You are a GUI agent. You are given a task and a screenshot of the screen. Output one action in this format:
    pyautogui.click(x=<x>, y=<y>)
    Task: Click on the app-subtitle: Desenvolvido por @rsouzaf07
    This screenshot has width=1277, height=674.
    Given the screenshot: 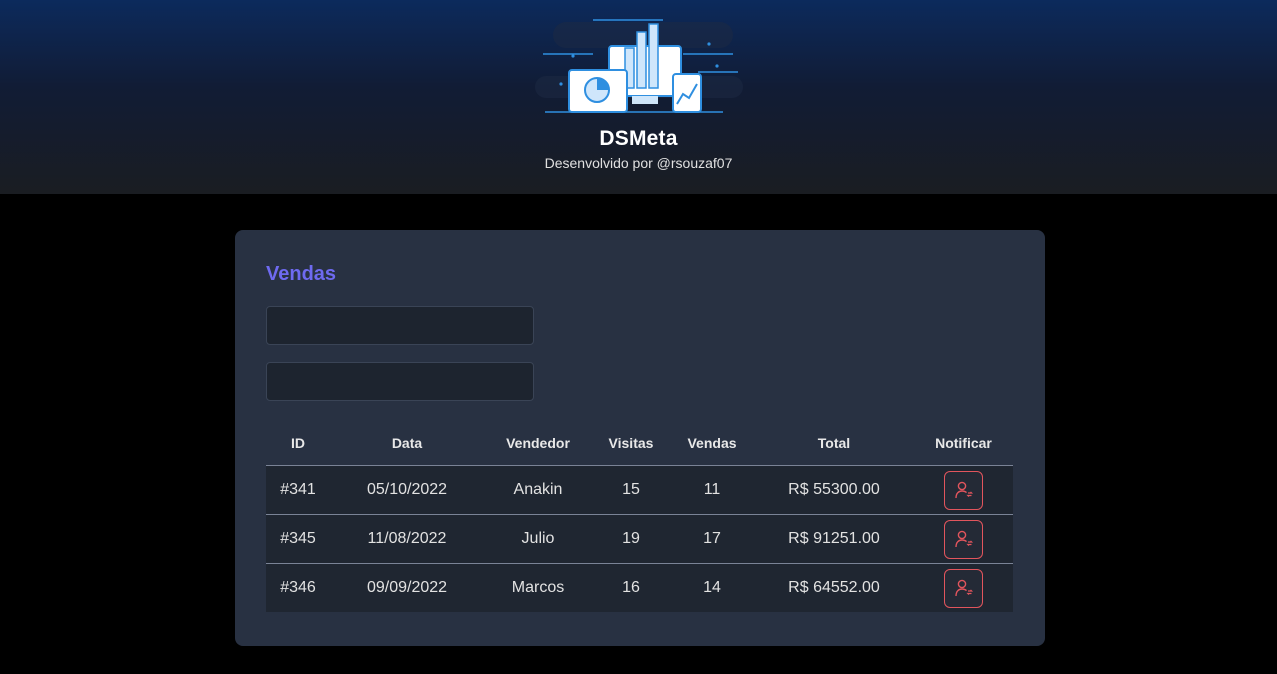 What is the action you would take?
    pyautogui.click(x=638, y=163)
    